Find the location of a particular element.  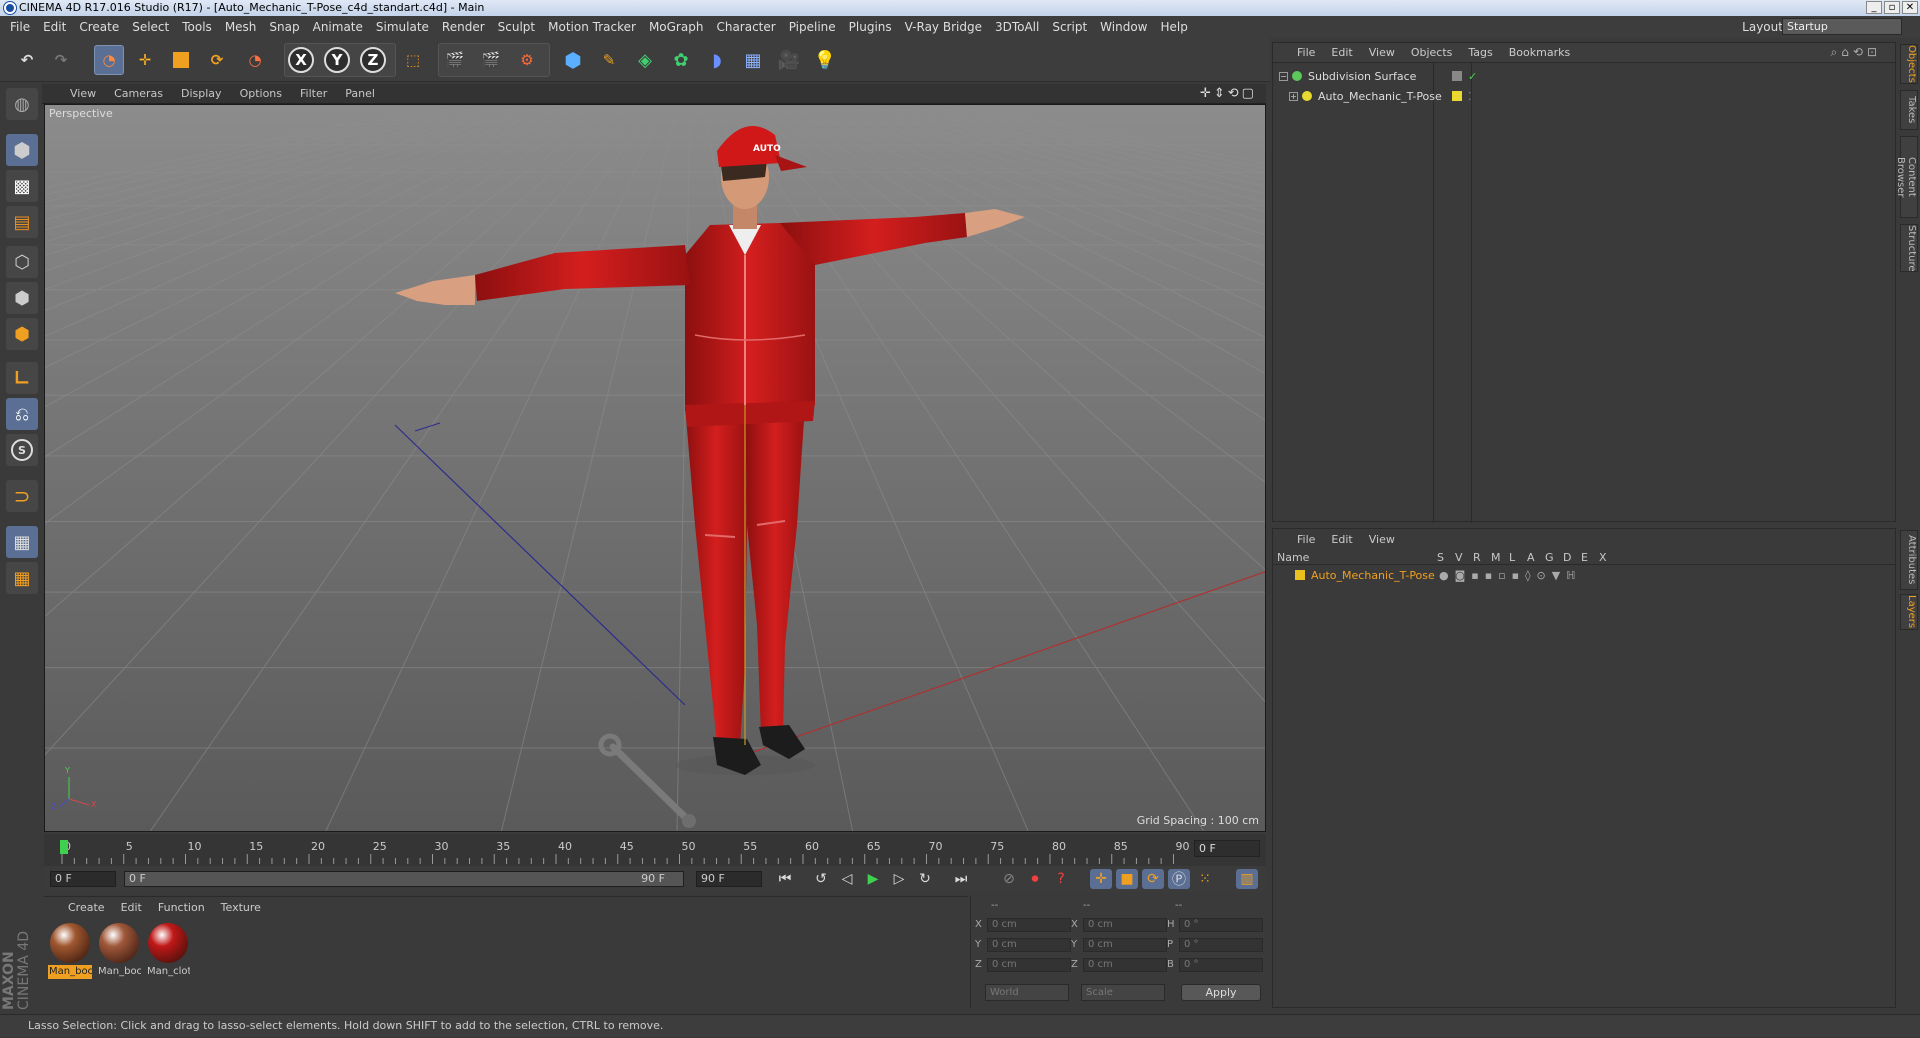

axis-mode-icon: ∟ is located at coordinates (22, 378).